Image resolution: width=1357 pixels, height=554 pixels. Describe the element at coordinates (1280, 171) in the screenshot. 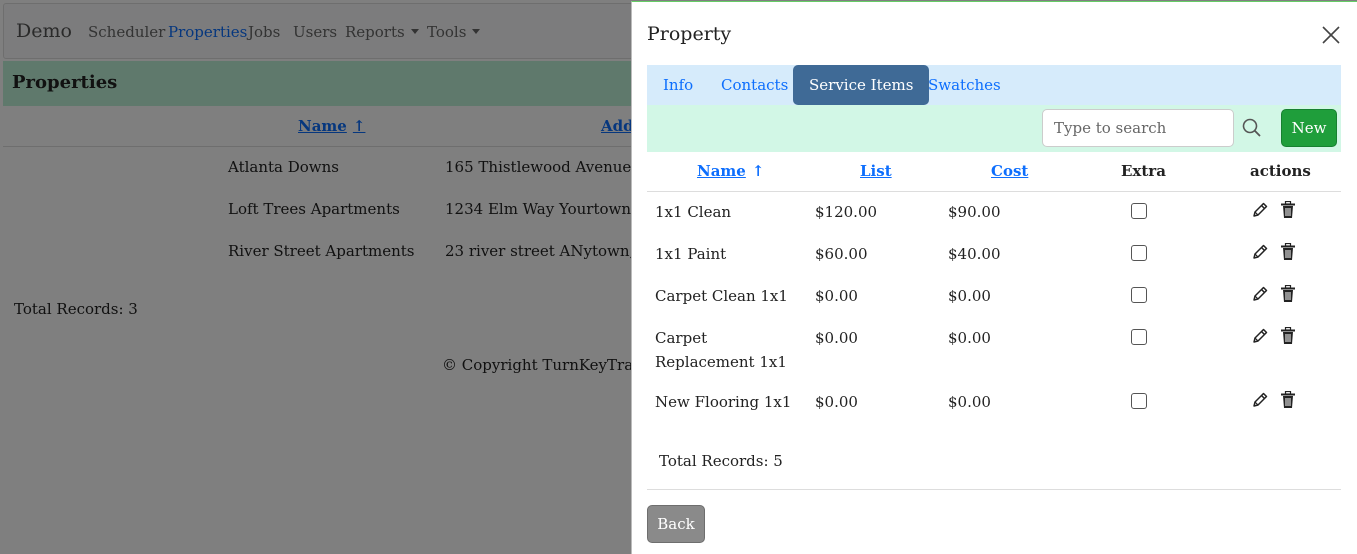

I see `actions-header: actions` at that location.